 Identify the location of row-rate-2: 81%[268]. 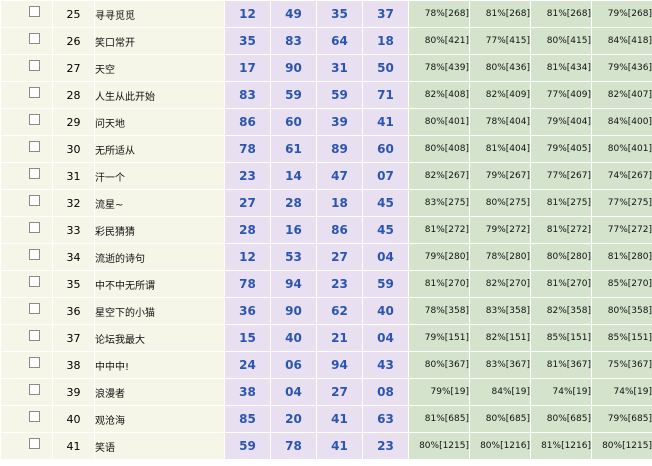
(500, 14).